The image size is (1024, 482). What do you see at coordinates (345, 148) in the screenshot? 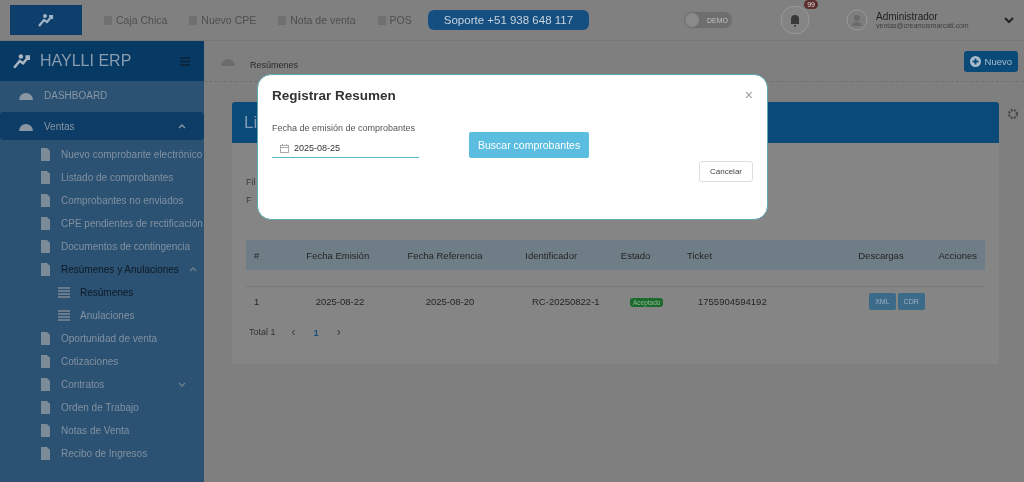
I see `date-field: 2025-08-25` at bounding box center [345, 148].